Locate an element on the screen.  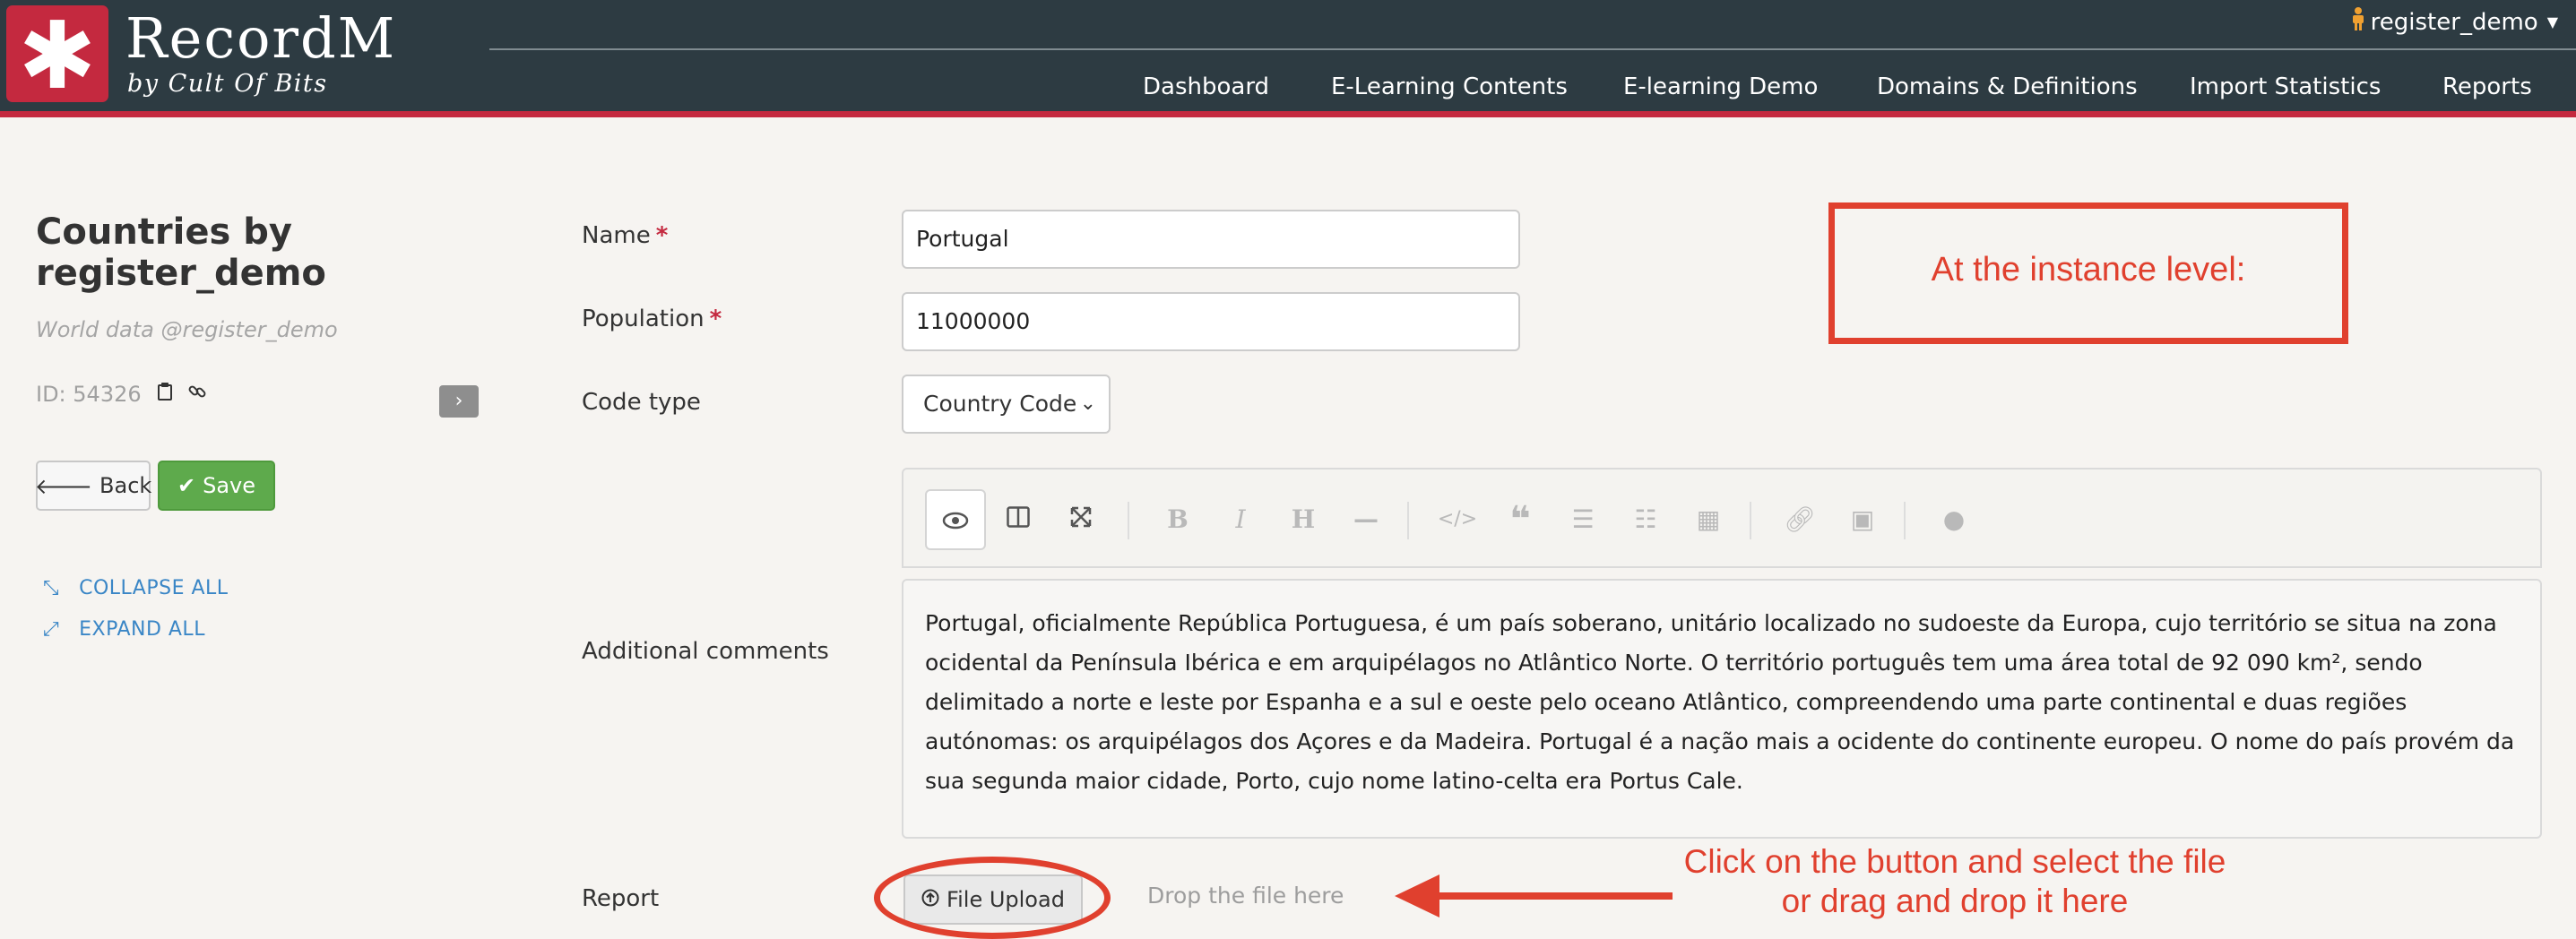
code-type-value: Country Code is located at coordinates (1000, 404).